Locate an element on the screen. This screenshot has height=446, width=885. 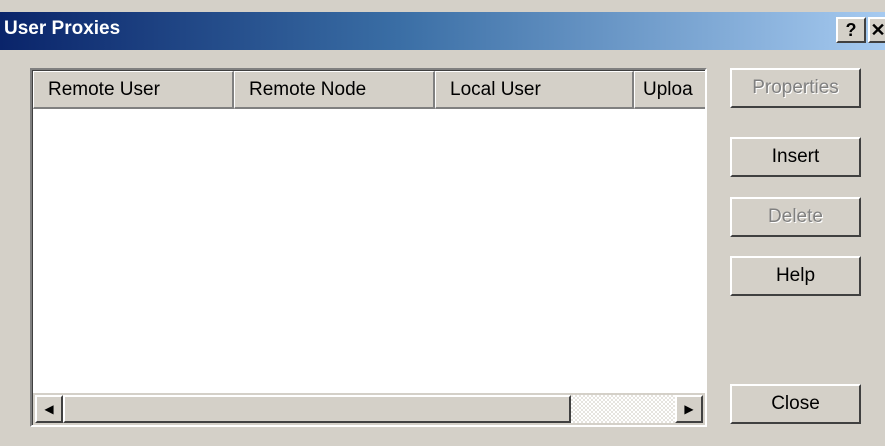
close-button-label: Close is located at coordinates (795, 403).